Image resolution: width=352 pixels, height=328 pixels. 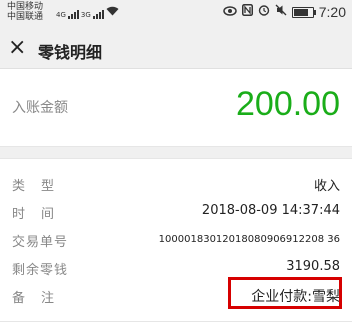 What do you see at coordinates (25, 7) in the screenshot?
I see `carrier-1: 中国移动` at bounding box center [25, 7].